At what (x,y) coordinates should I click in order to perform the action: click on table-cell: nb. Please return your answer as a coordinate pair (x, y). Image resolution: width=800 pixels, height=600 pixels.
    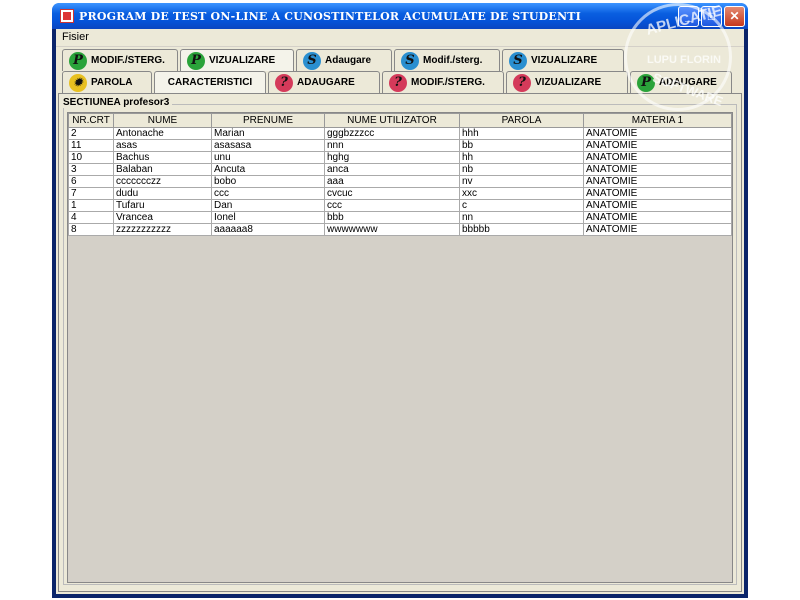
    Looking at the image, I should click on (521, 169).